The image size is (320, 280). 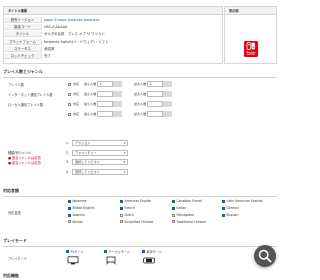 What do you see at coordinates (250, 11) in the screenshot?
I see `display-header: 表示部` at bounding box center [250, 11].